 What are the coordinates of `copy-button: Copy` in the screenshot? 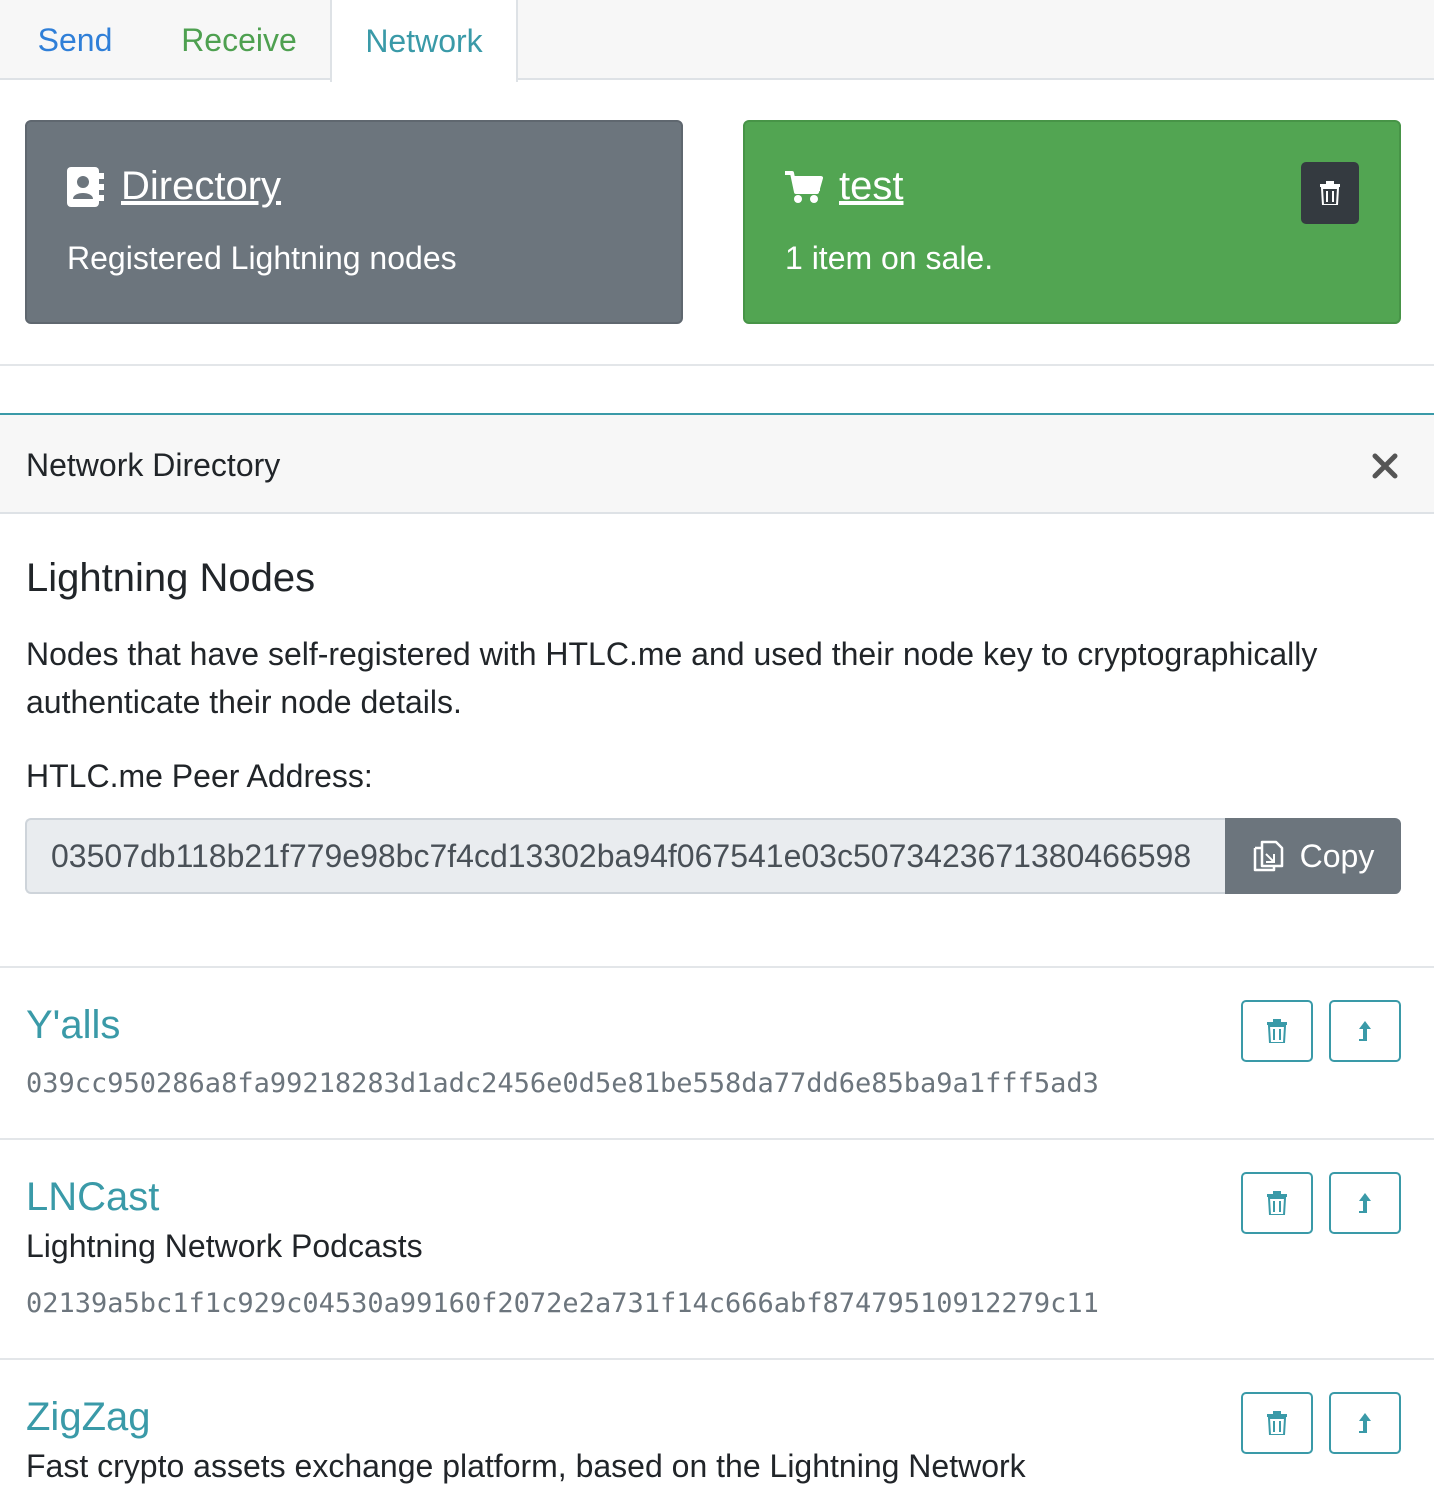 It's located at (1313, 856).